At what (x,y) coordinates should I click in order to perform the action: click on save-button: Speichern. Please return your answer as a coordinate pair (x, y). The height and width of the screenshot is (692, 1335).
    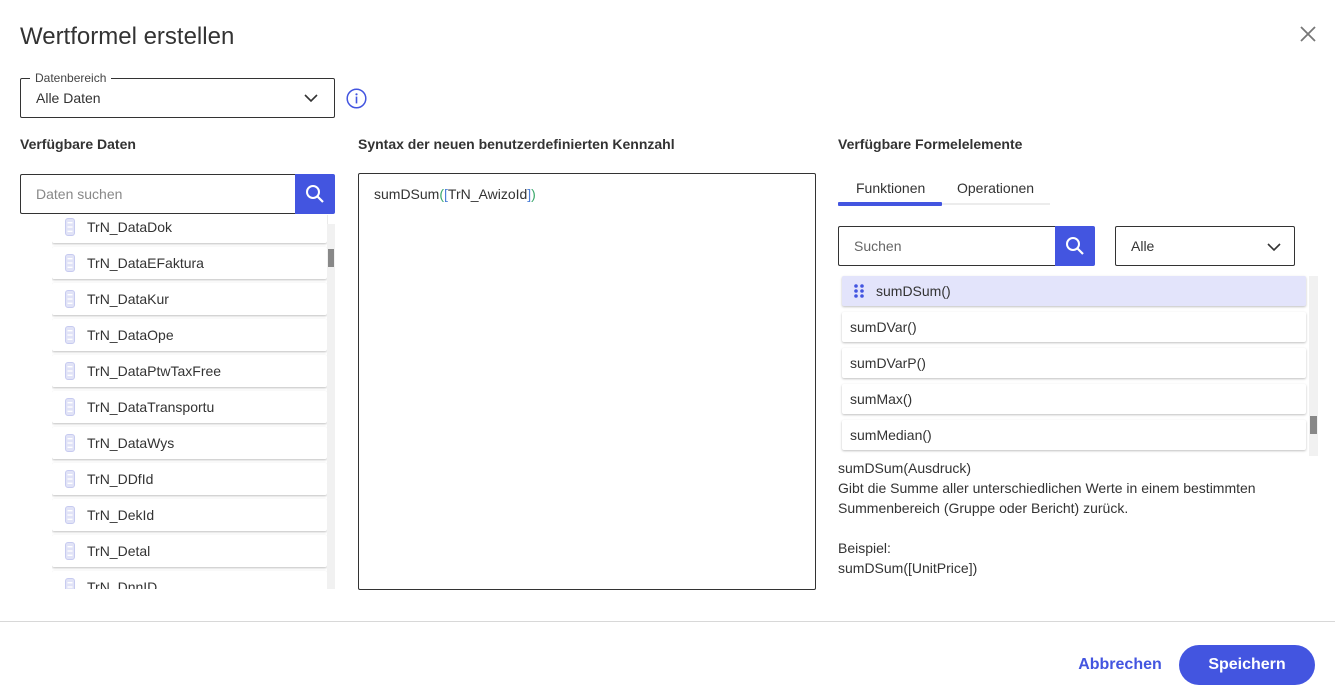
    Looking at the image, I should click on (1247, 665).